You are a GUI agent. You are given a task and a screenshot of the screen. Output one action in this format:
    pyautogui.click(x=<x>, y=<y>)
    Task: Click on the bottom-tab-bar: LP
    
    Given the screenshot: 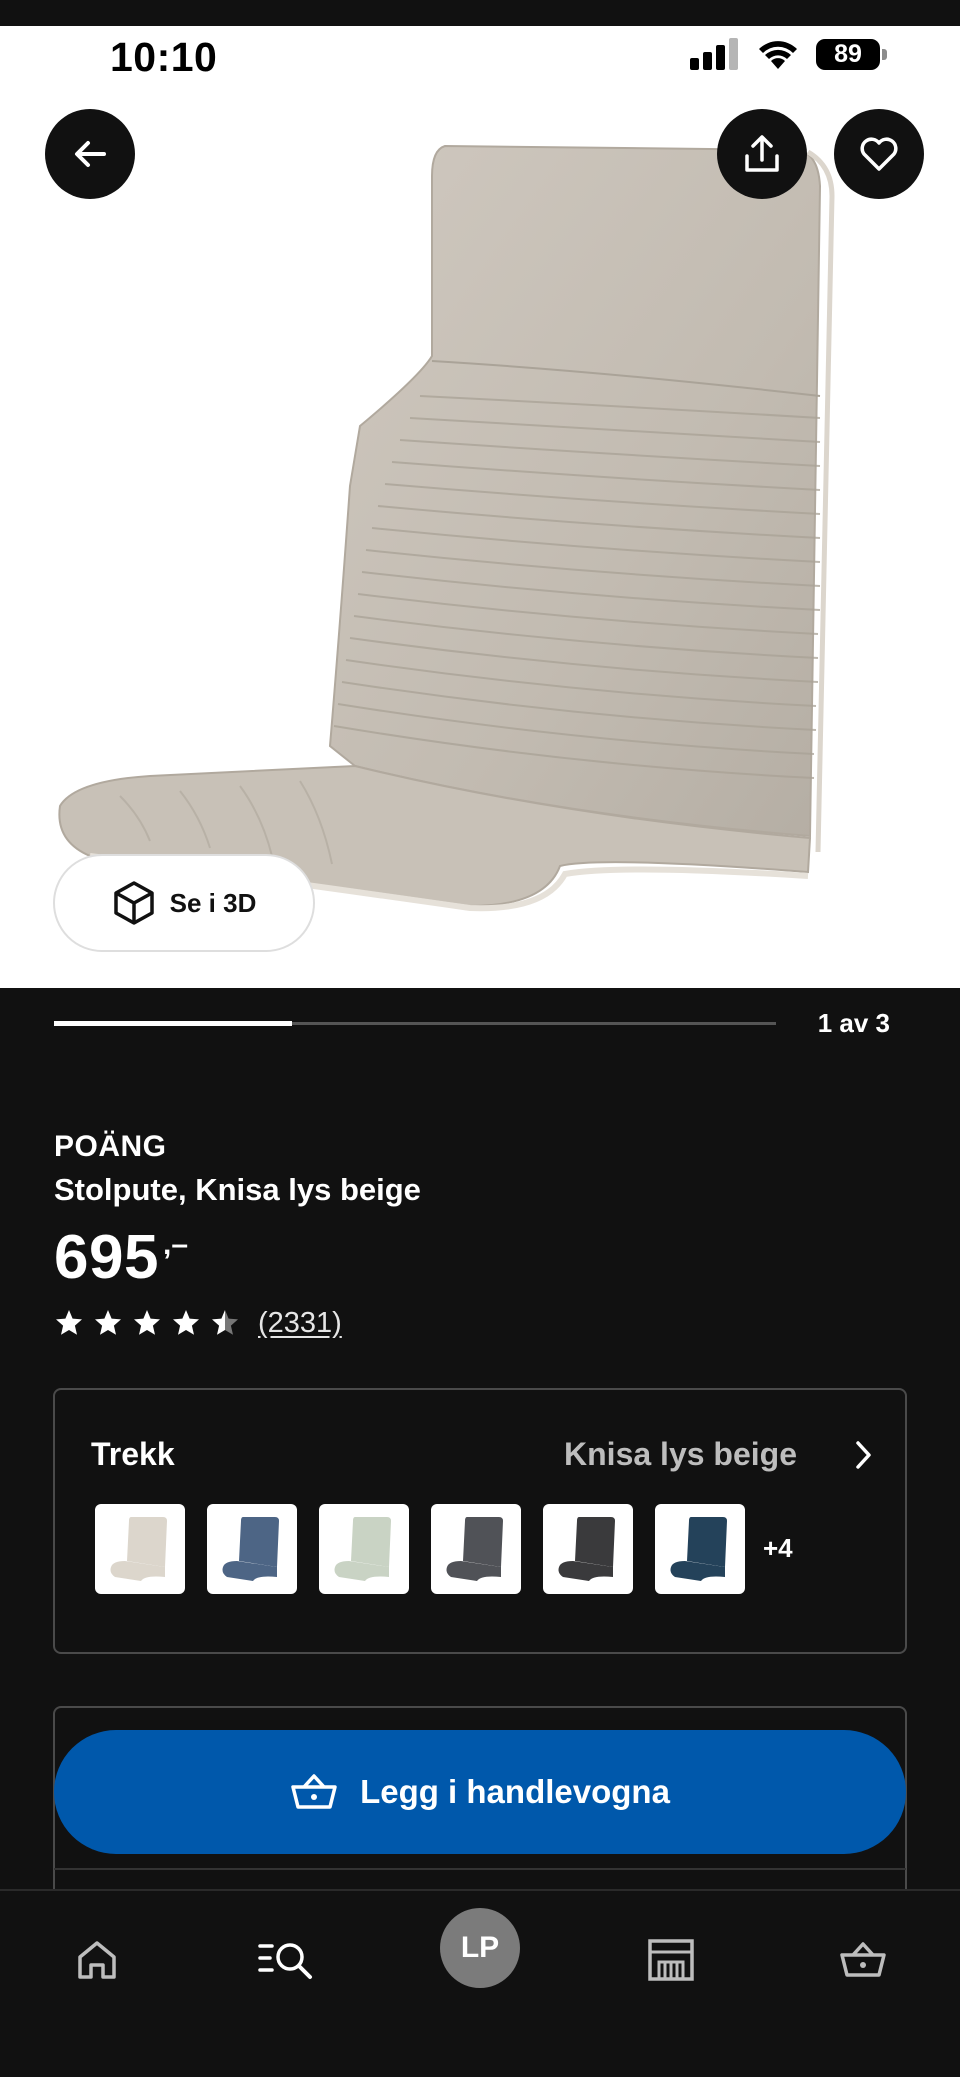 What is the action you would take?
    pyautogui.click(x=480, y=1983)
    